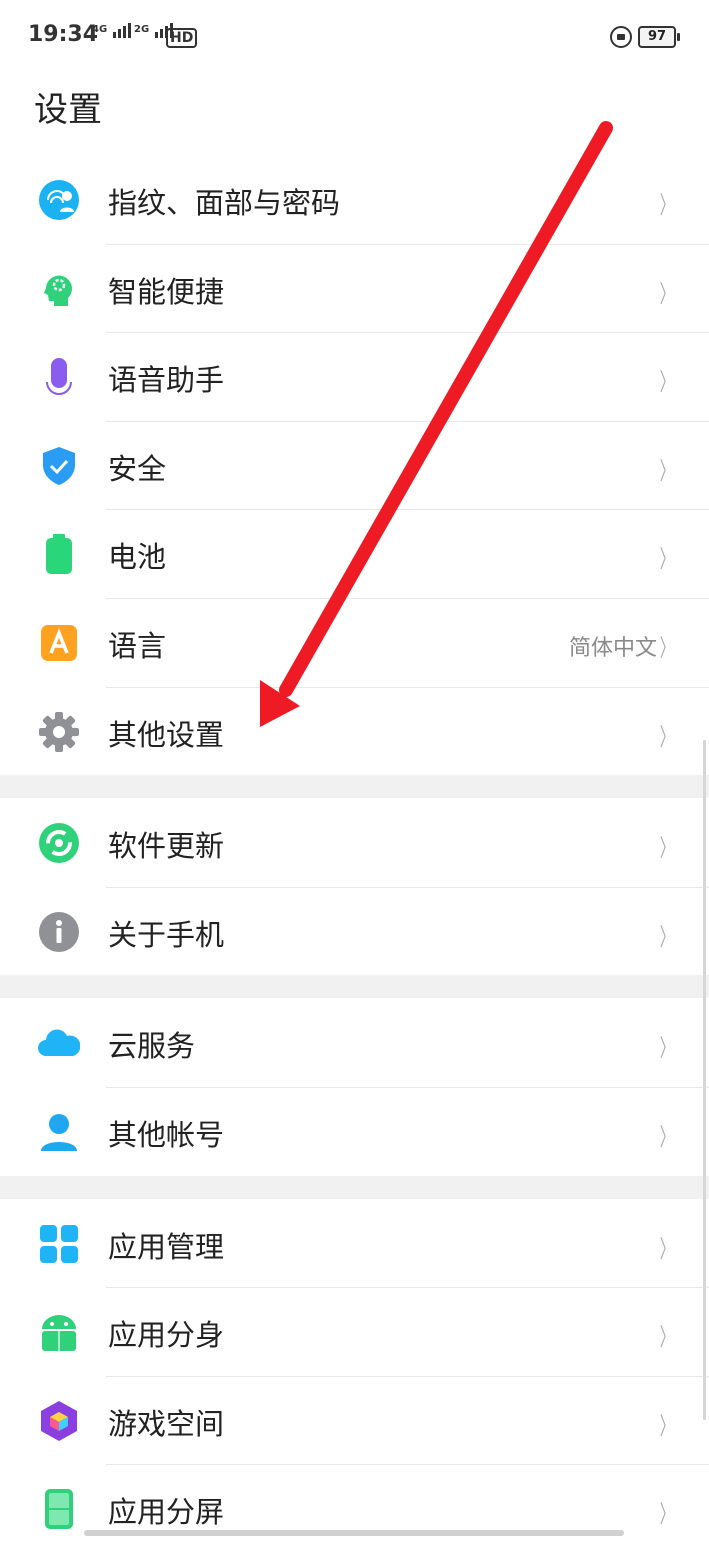 This screenshot has width=709, height=1553. Describe the element at coordinates (354, 1131) in the screenshot. I see `settings-row-group2-item1: 其他帐号 〉` at that location.